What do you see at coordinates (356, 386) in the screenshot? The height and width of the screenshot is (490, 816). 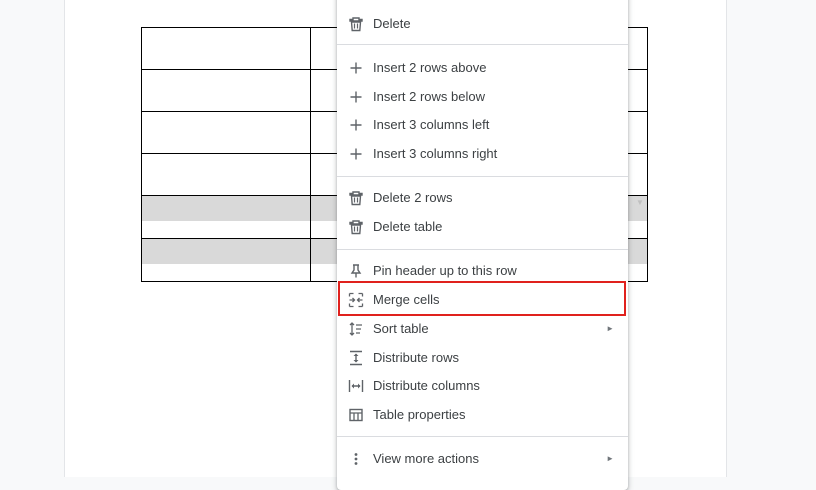 I see `distribute-columns-icon` at bounding box center [356, 386].